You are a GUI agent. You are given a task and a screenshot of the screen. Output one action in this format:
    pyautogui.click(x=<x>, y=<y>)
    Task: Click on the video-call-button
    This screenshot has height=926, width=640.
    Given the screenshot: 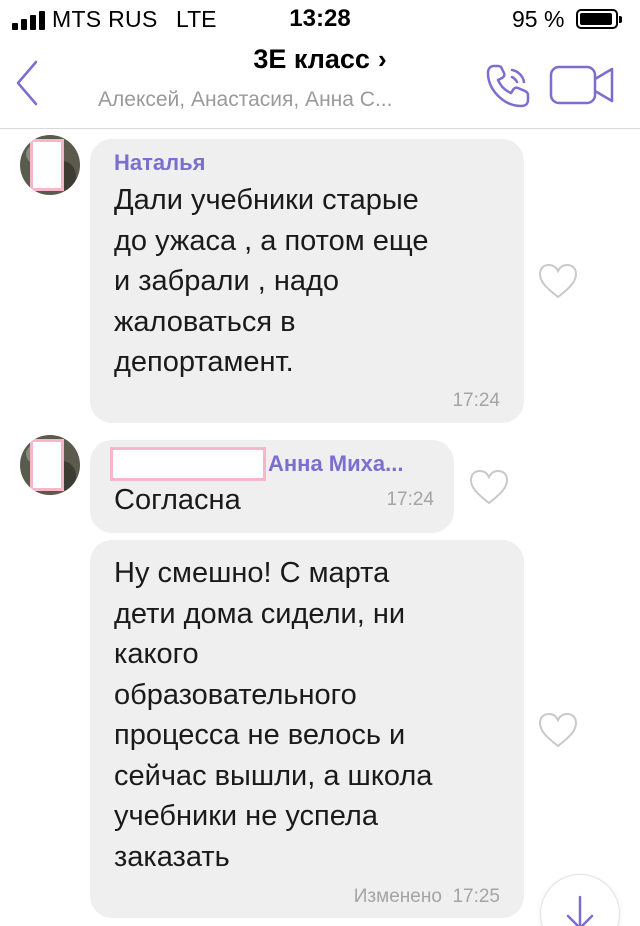 What is the action you would take?
    pyautogui.click(x=582, y=85)
    